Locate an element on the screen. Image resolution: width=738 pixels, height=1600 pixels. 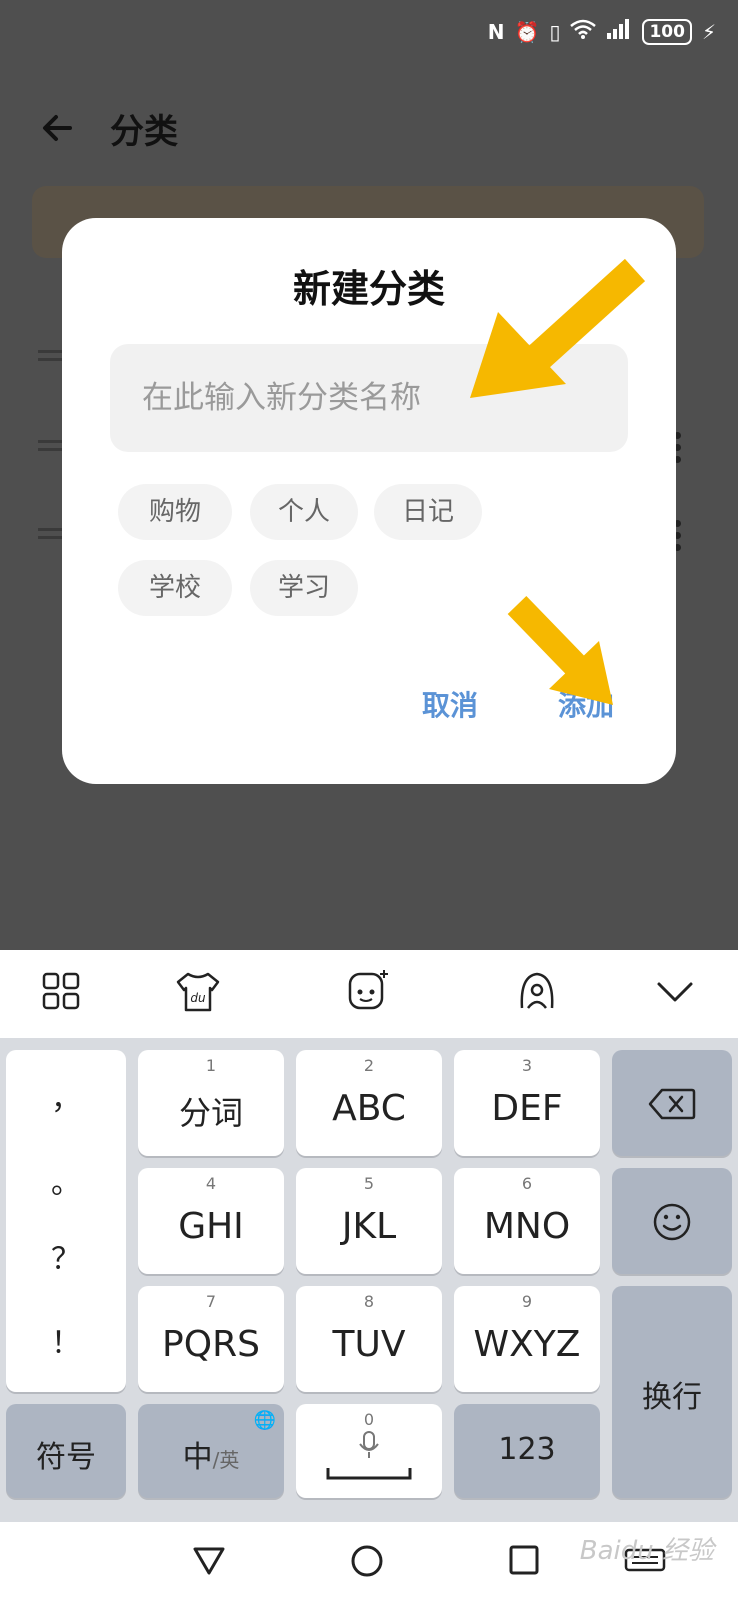
backspace-key is located at coordinates (672, 1103).